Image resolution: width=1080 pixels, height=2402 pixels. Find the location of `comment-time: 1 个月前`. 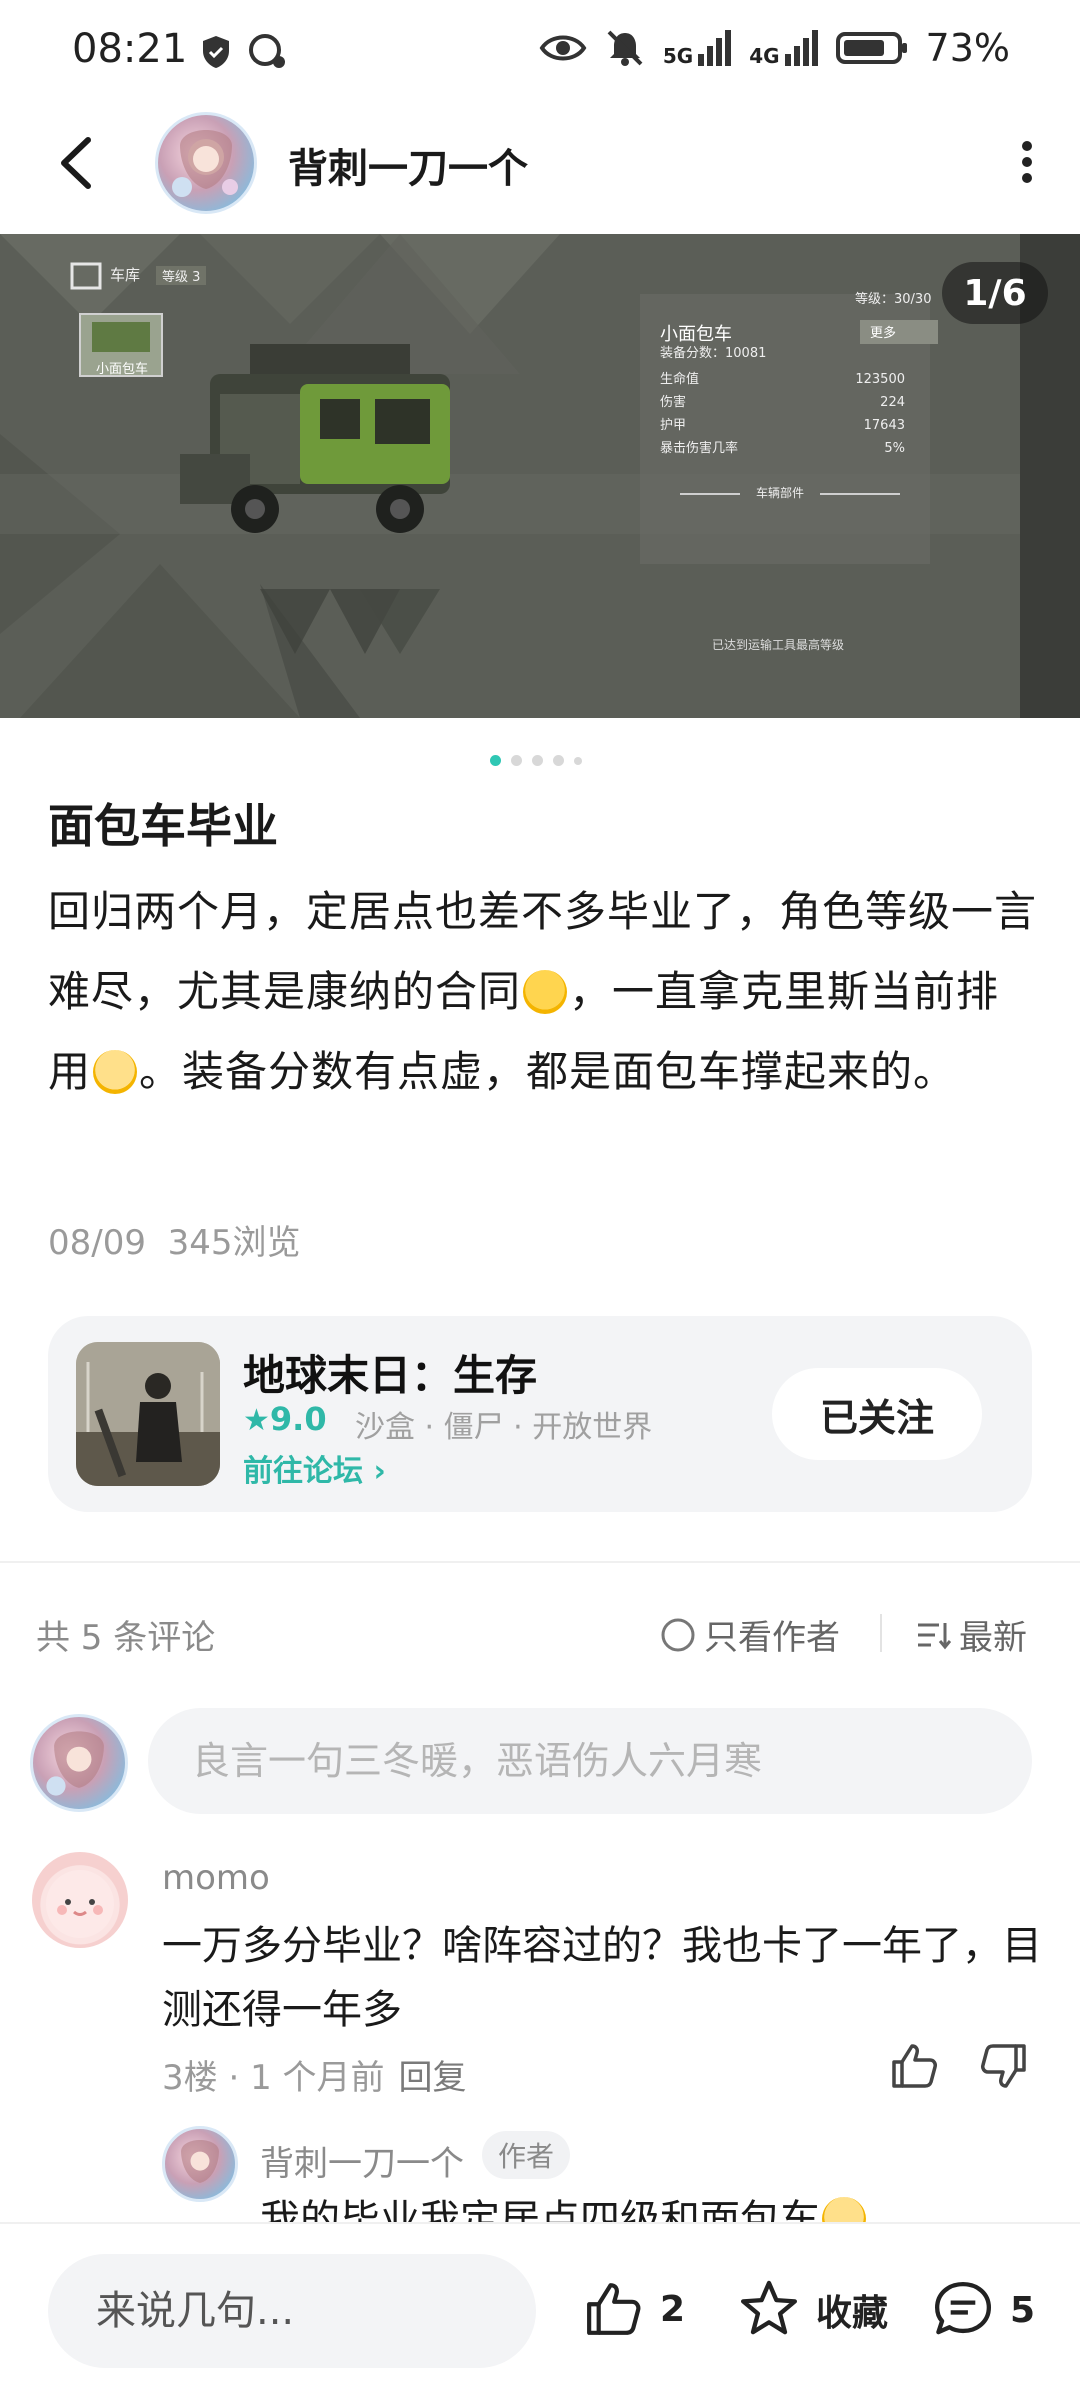

comment-time: 1 个月前 is located at coordinates (317, 2078).